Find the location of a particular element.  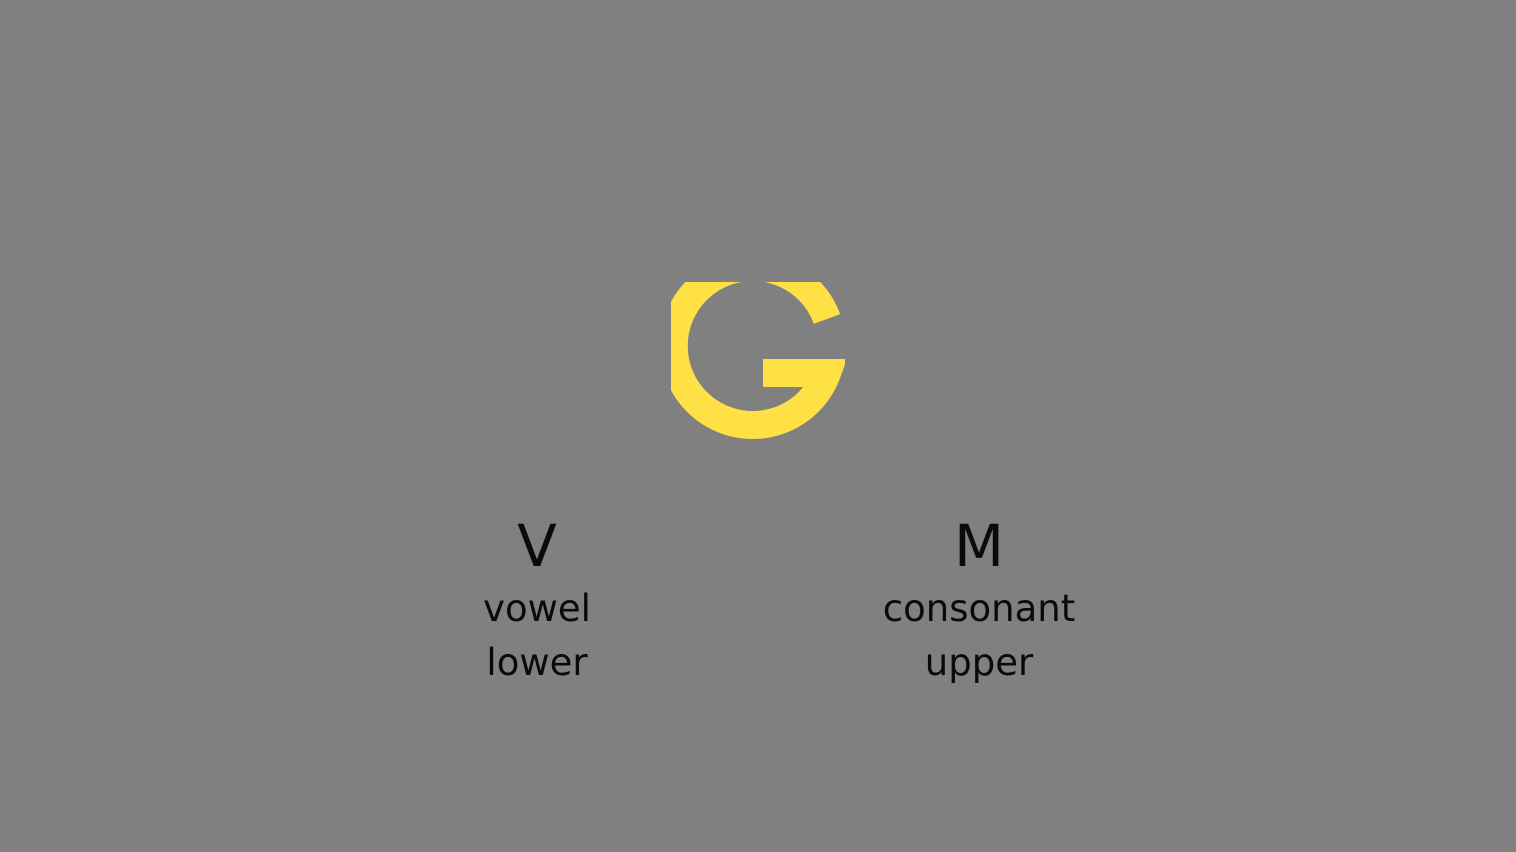

stimulus-letter-g is located at coordinates (758, 373).